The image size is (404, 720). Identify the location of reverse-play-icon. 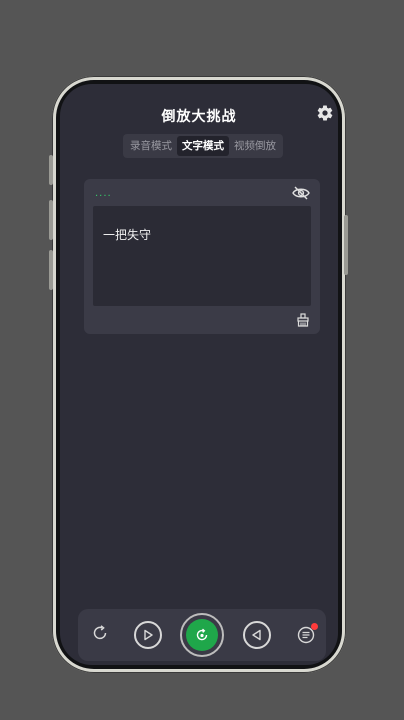
(257, 635).